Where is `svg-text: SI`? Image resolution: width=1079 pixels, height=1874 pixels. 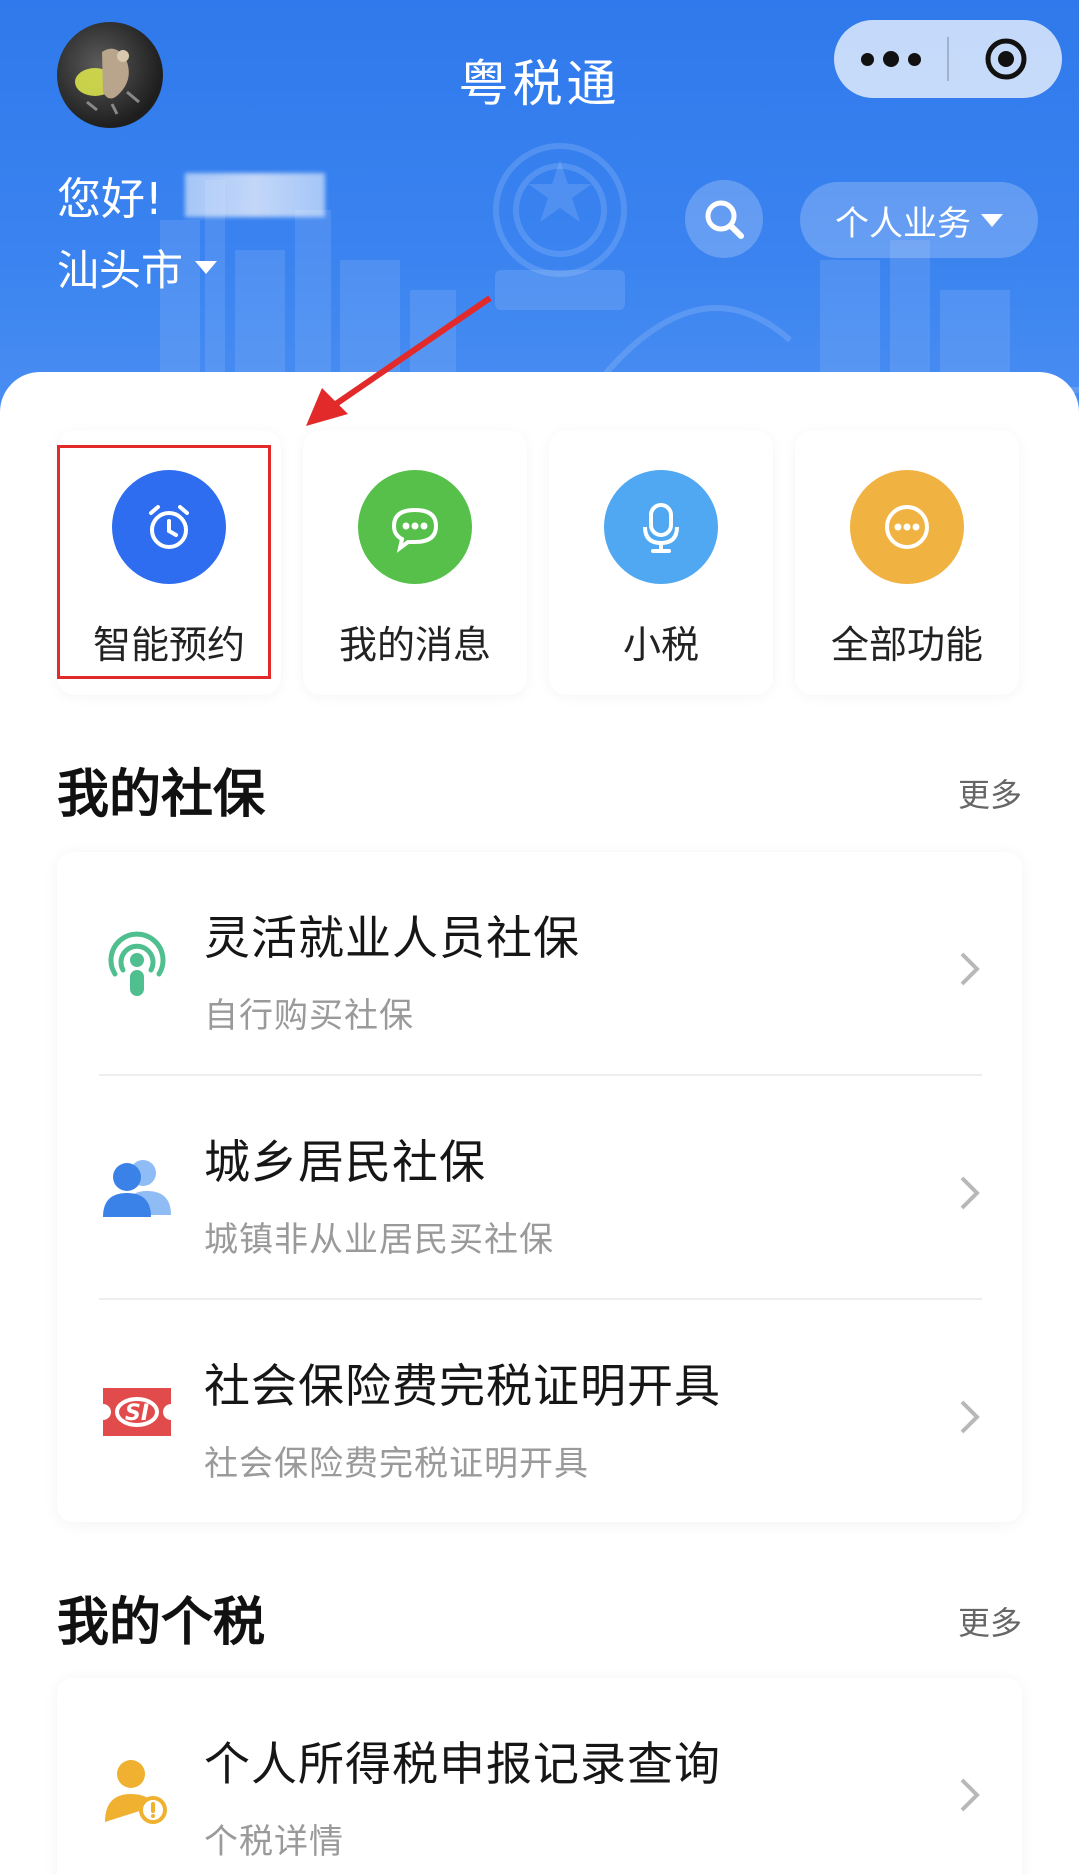 svg-text: SI is located at coordinates (137, 1413).